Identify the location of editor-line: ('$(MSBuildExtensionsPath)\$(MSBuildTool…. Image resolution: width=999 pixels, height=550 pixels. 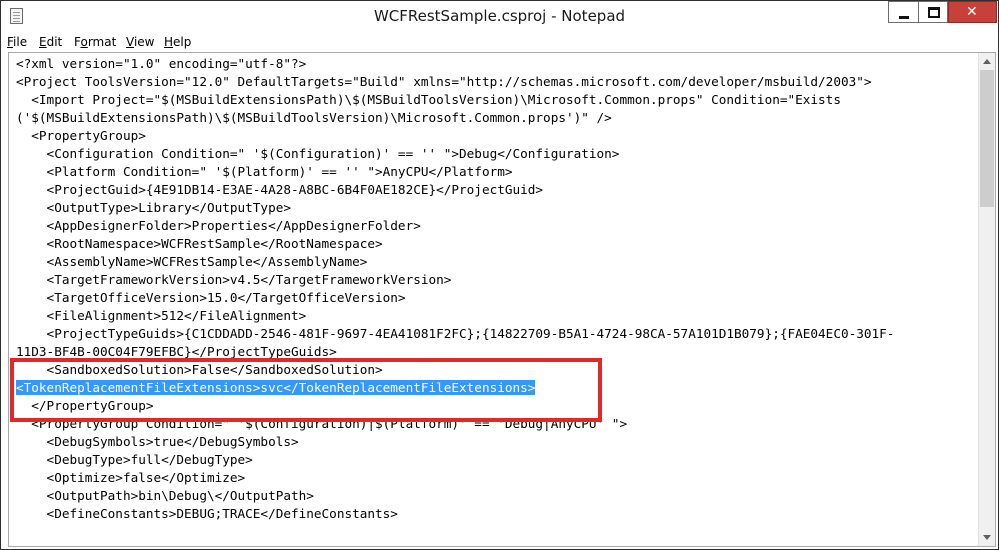
(314, 117).